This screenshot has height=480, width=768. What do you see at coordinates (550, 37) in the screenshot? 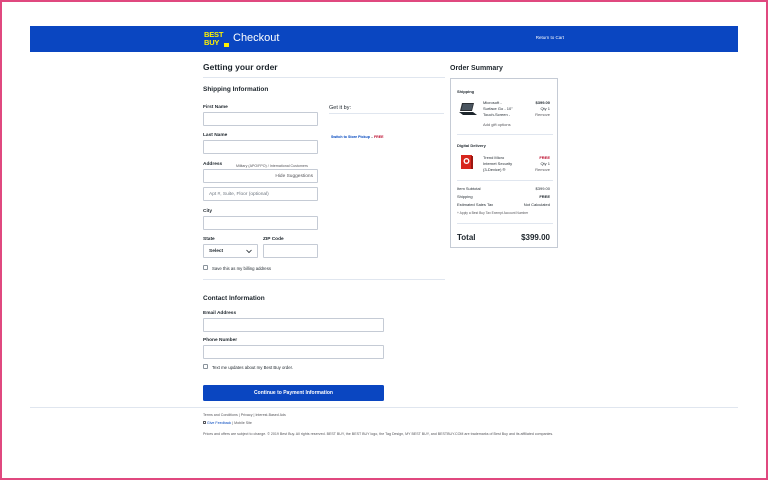
I see `return-to-cart-link: Return to Cart` at bounding box center [550, 37].